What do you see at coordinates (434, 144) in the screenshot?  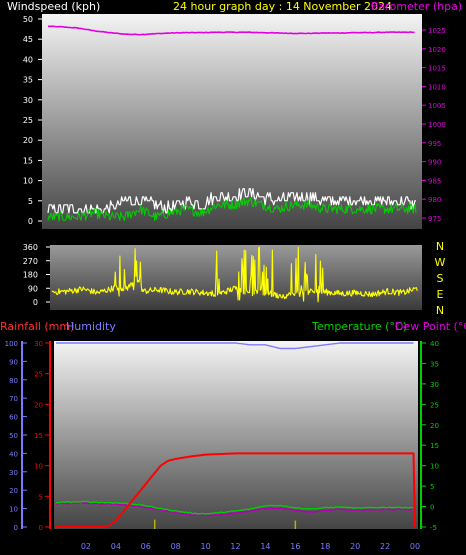 I see `barometer-tick-label: 995` at bounding box center [434, 144].